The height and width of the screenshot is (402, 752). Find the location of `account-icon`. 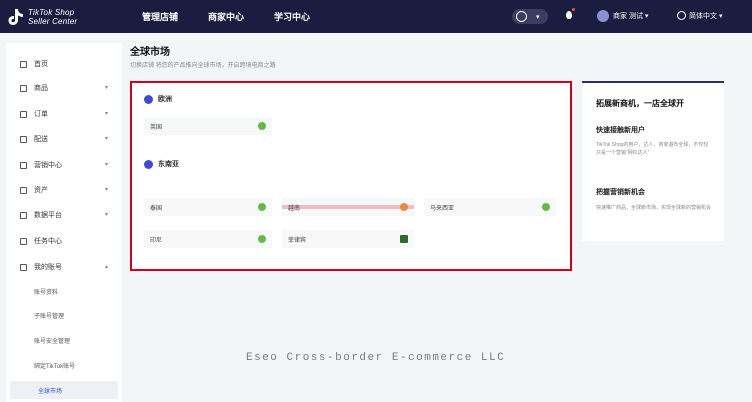

account-icon is located at coordinates (23, 267).